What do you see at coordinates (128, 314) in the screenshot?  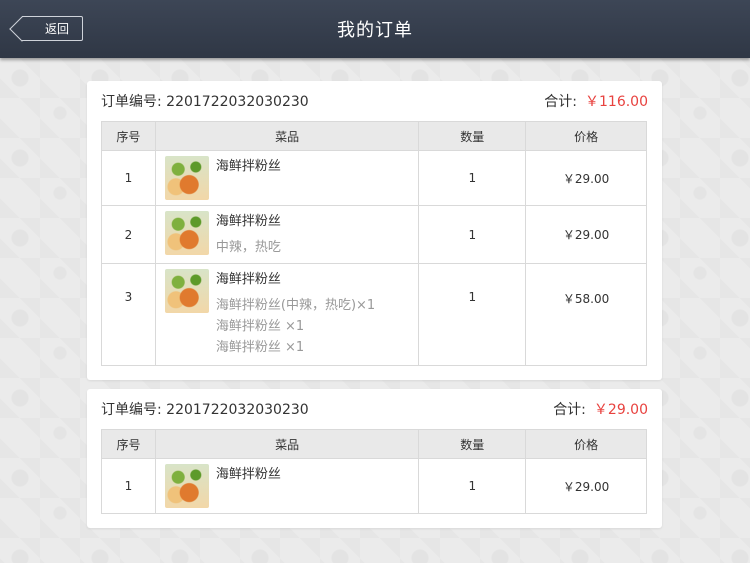 I see `row-number: 3` at bounding box center [128, 314].